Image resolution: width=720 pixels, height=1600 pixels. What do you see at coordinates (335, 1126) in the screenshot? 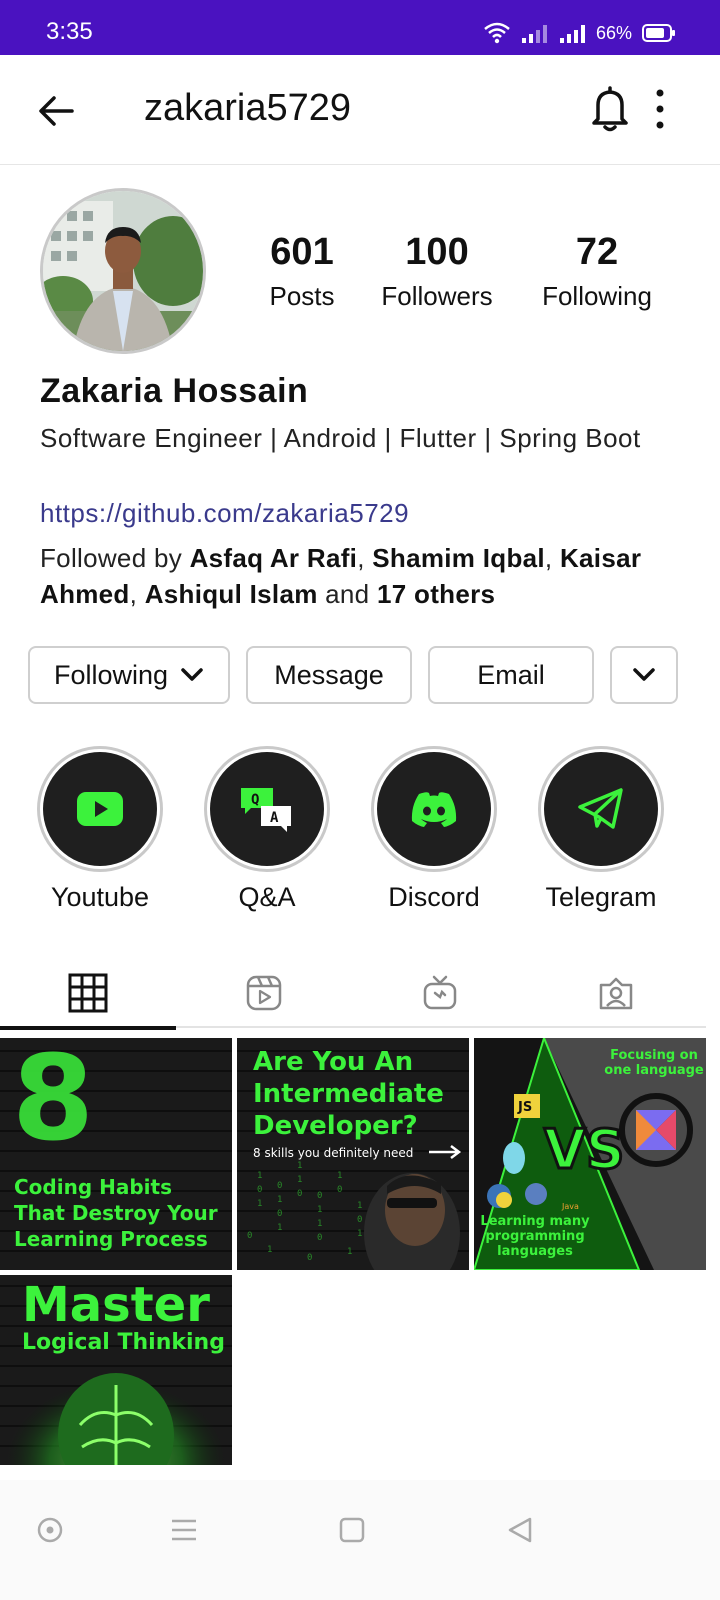
I see `post-title-line: Developer?` at bounding box center [335, 1126].